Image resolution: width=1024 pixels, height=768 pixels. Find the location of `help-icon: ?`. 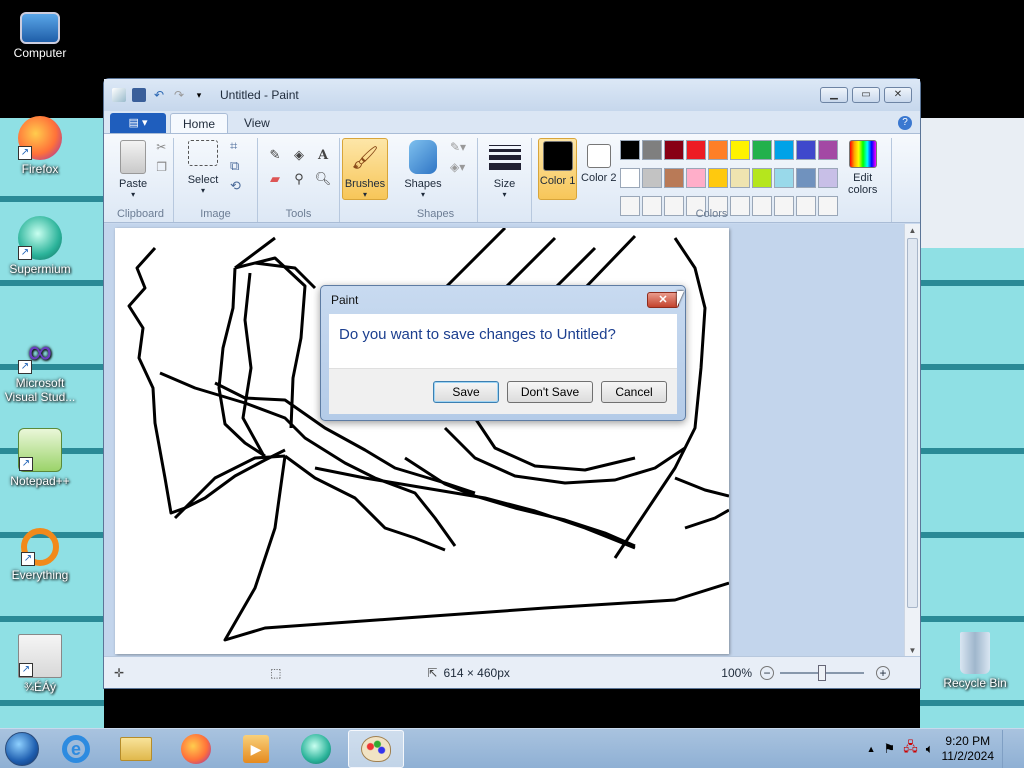

help-icon: ? is located at coordinates (905, 123).